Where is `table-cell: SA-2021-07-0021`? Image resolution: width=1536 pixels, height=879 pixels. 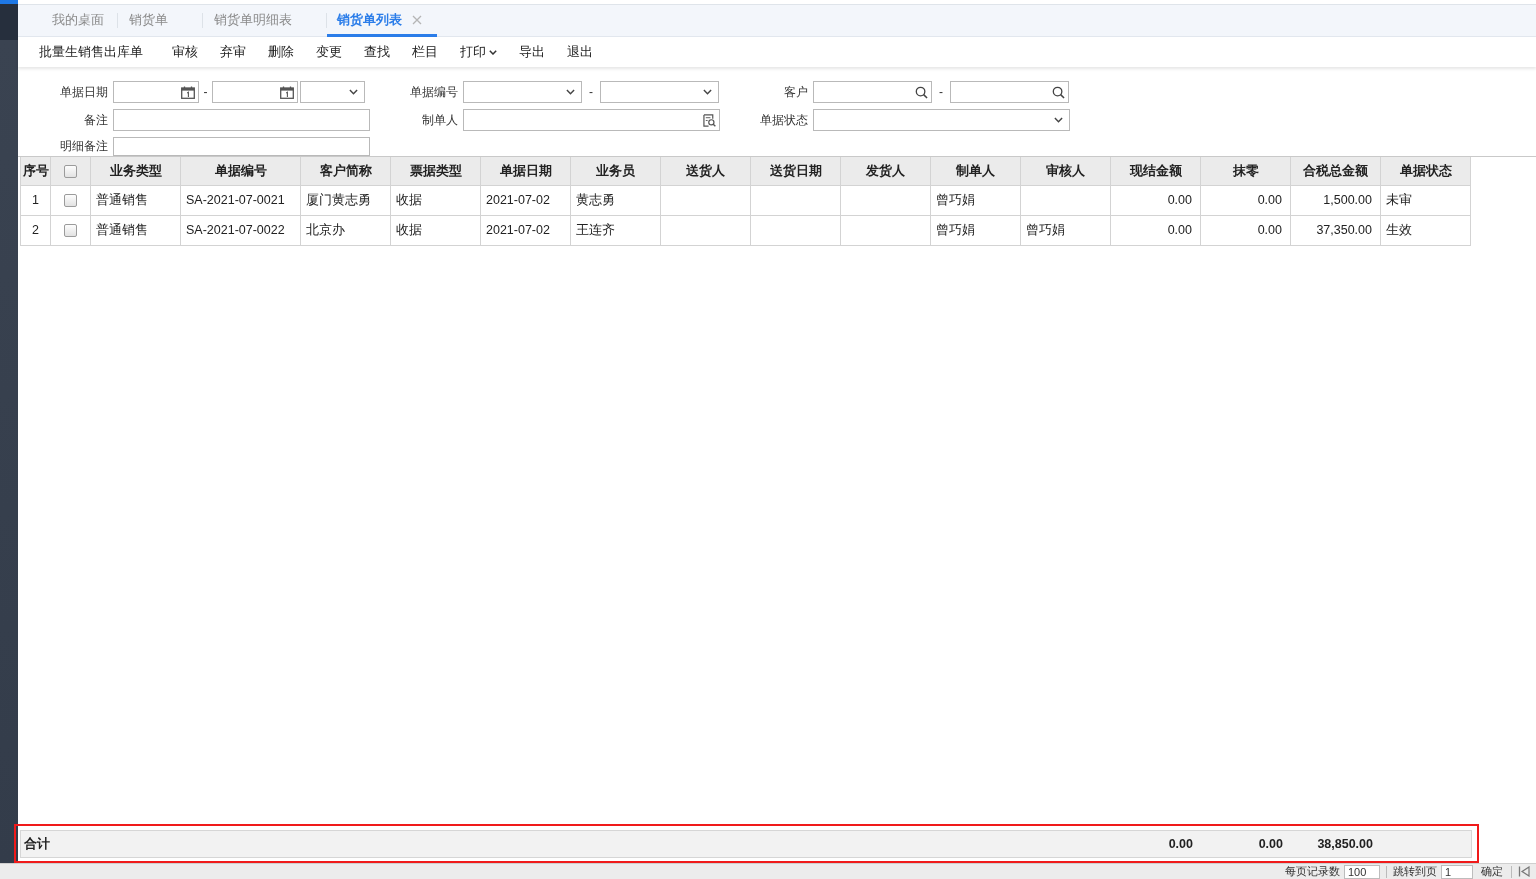 table-cell: SA-2021-07-0021 is located at coordinates (241, 201).